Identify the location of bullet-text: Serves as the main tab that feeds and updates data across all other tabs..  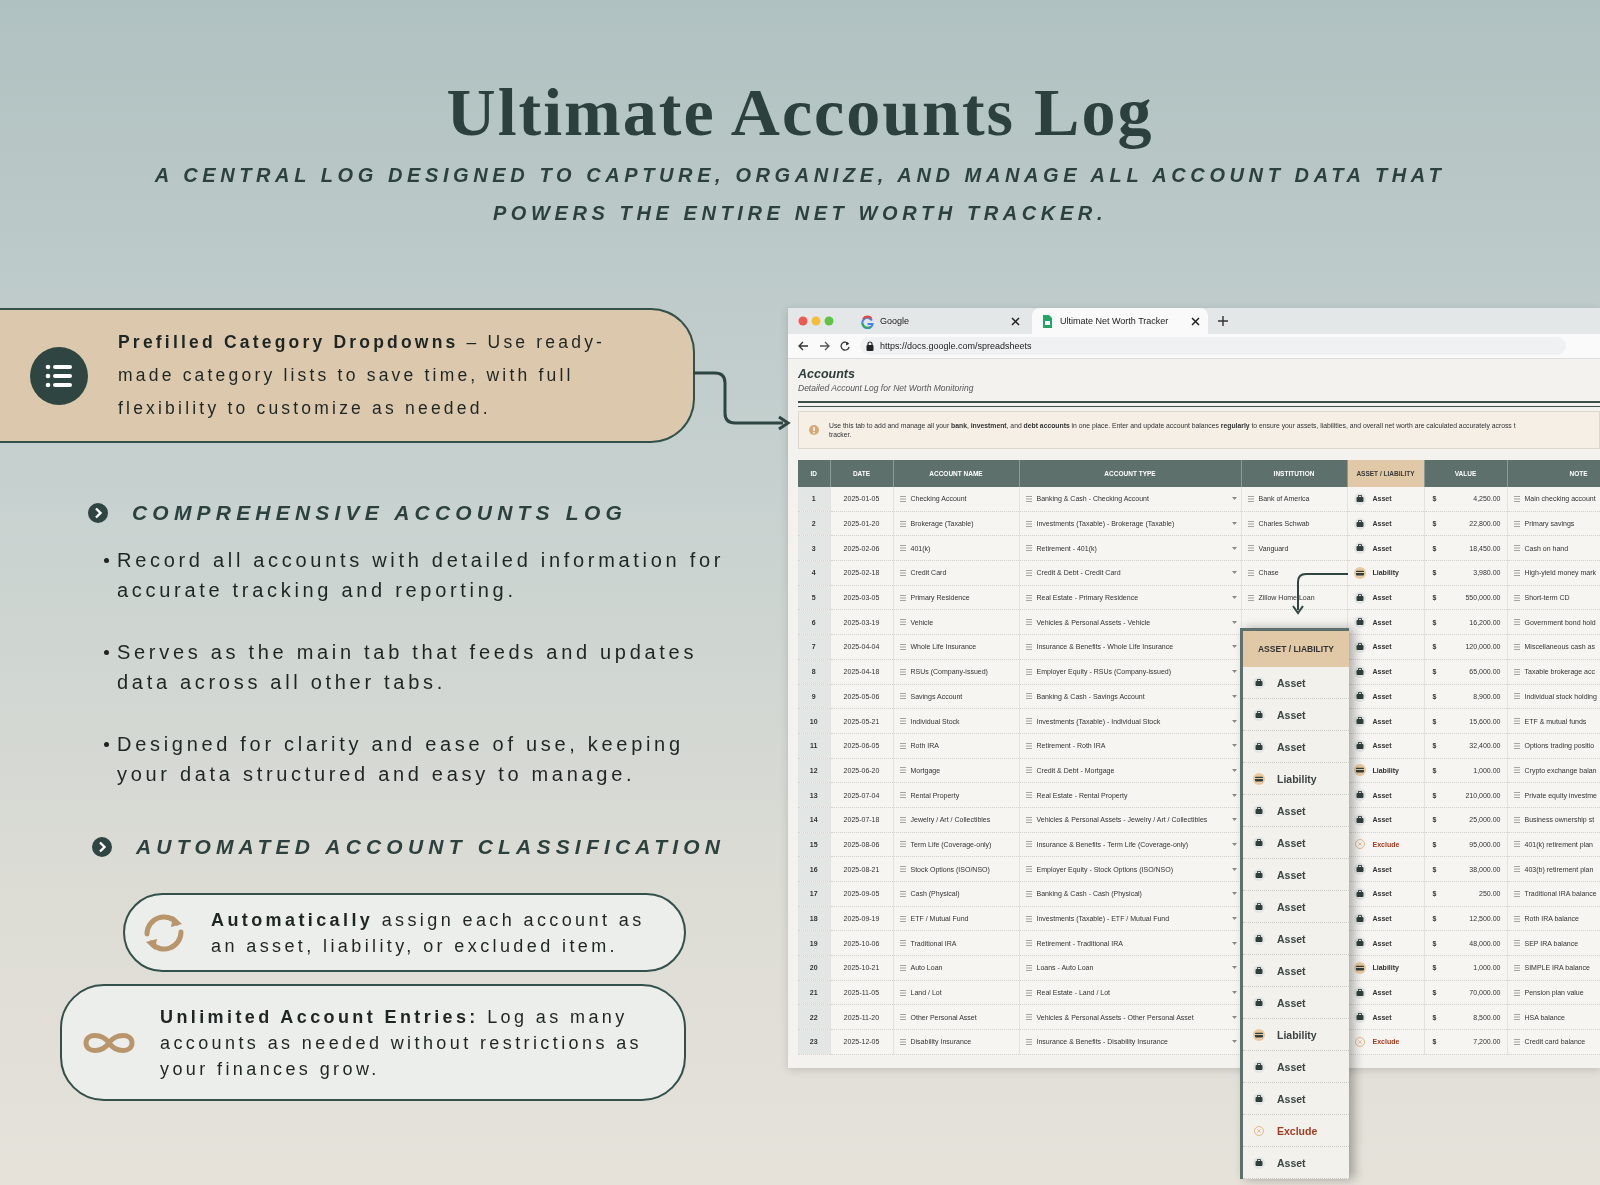
(408, 667).